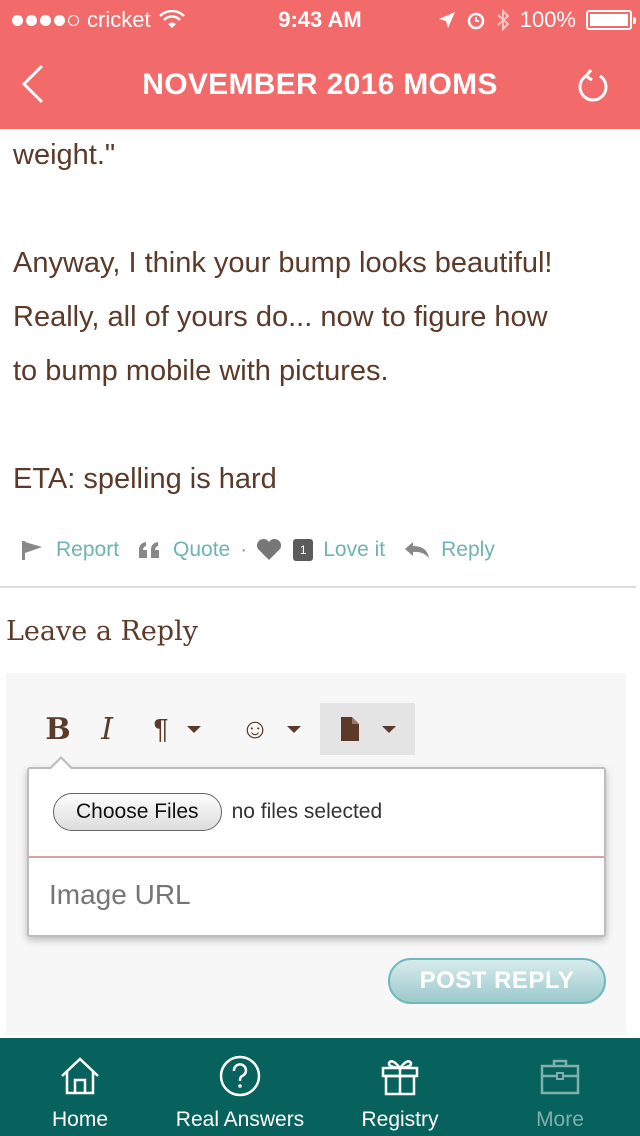  What do you see at coordinates (201, 371) in the screenshot?
I see `post-line: to bump mobile with pictures.` at bounding box center [201, 371].